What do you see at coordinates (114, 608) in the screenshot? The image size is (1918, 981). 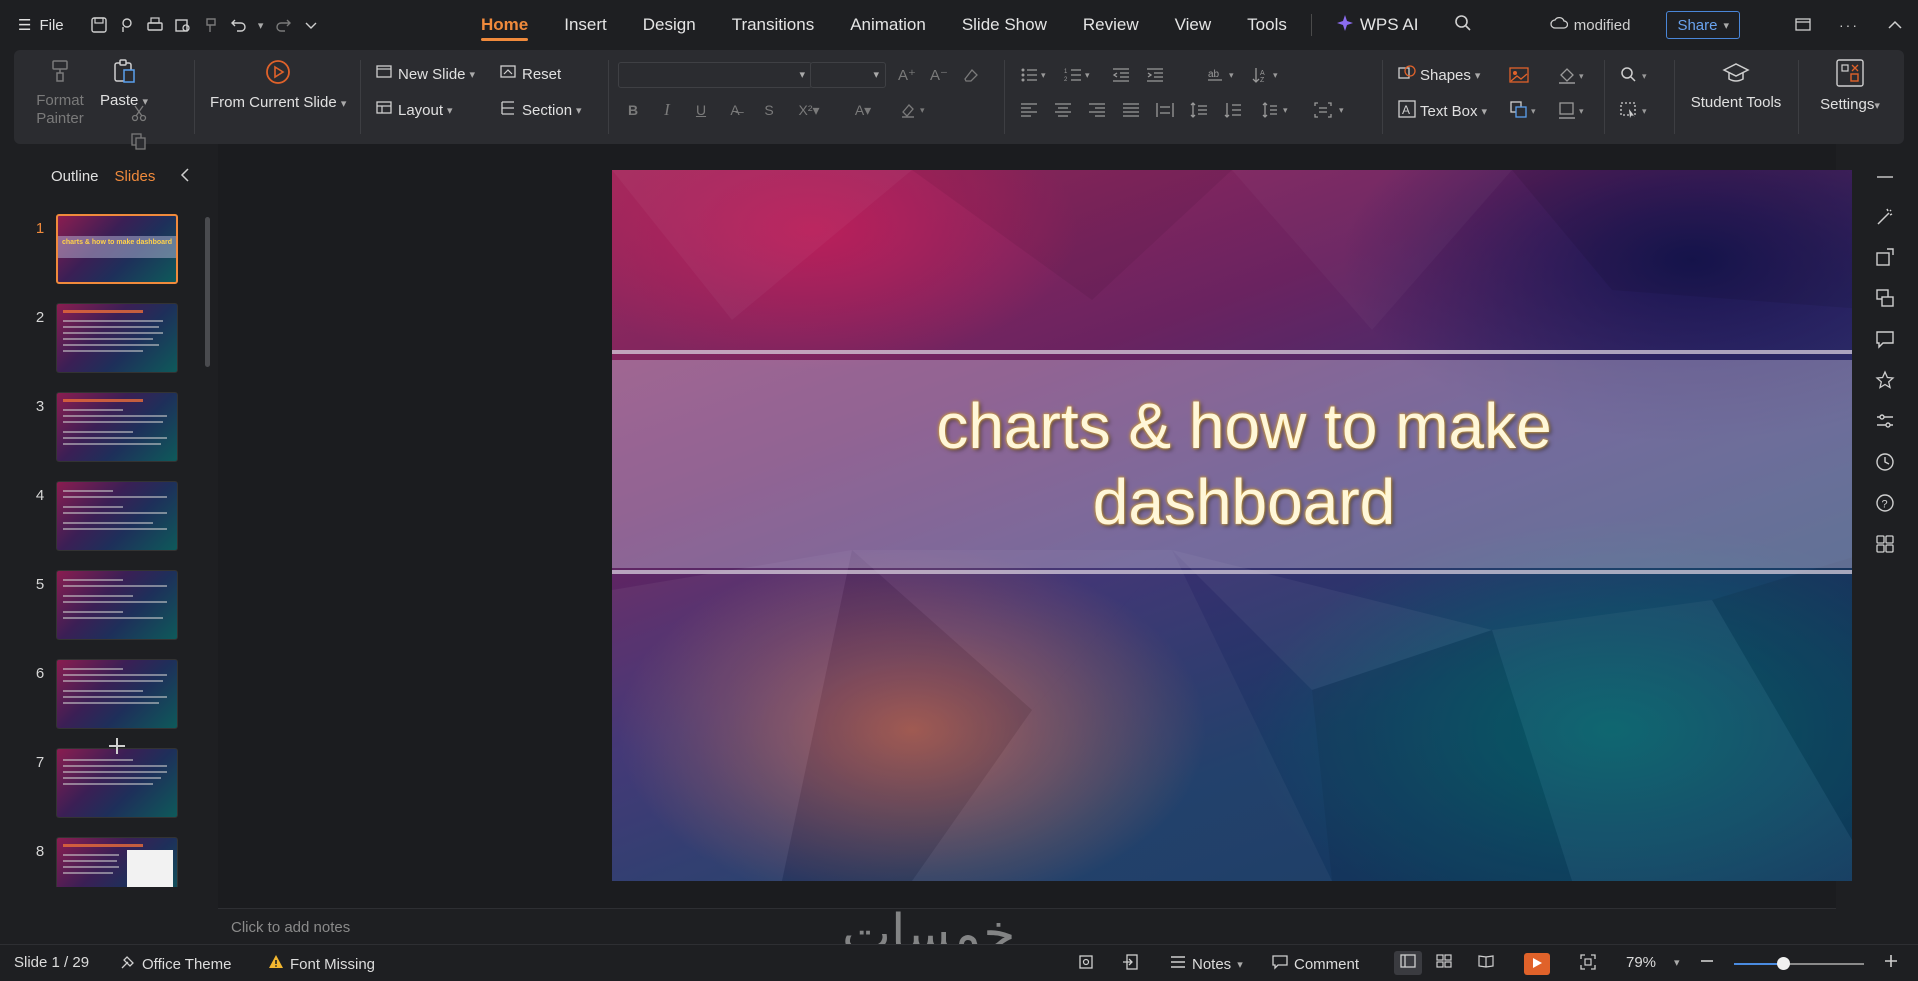 I see `slide-thumbnail: 5` at bounding box center [114, 608].